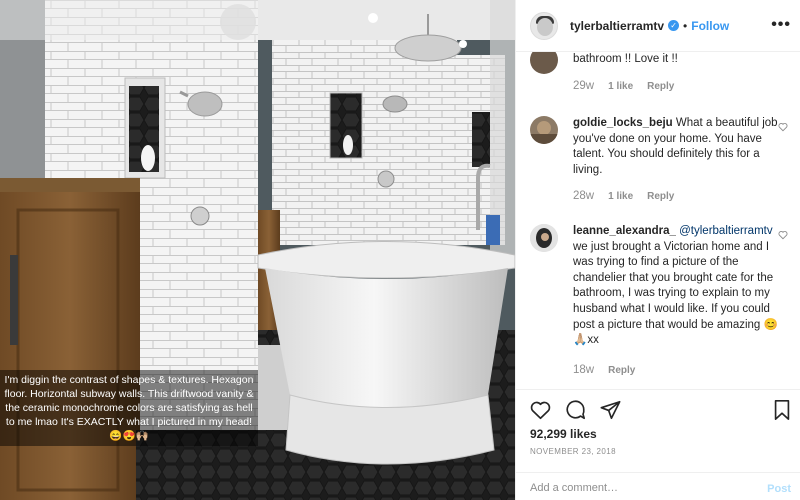  Describe the element at coordinates (630, 488) in the screenshot. I see `add-comment-input` at that location.